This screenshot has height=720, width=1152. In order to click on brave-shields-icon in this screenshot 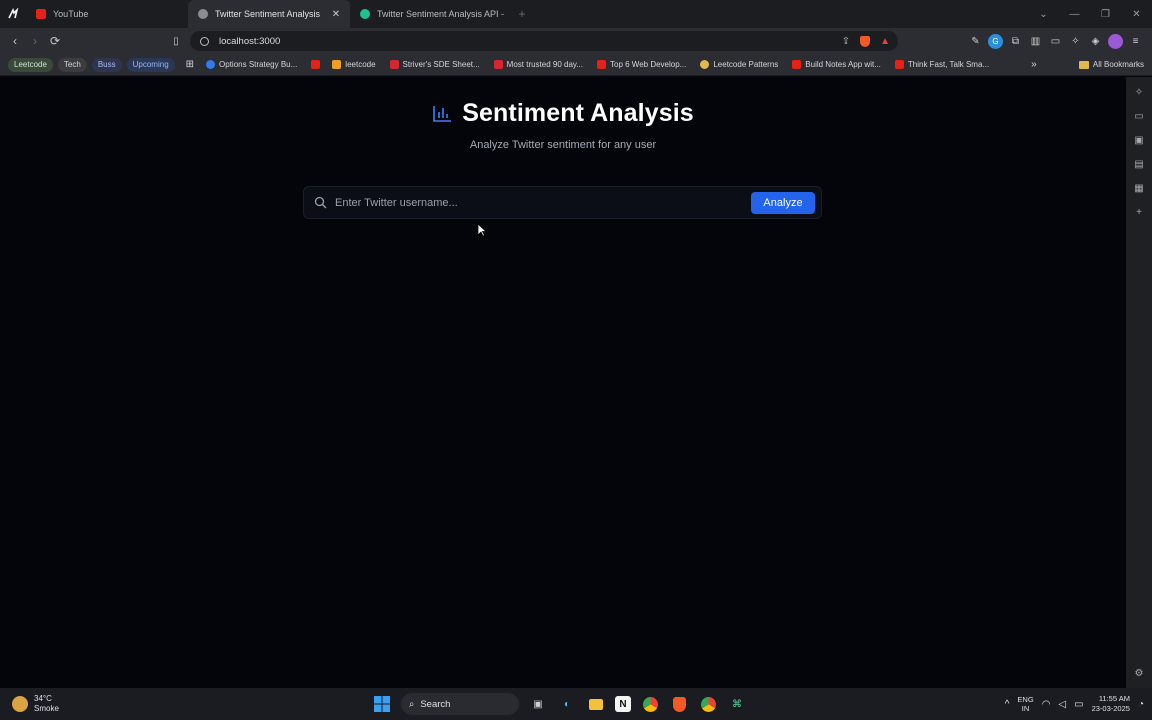, I will do `click(865, 41)`.